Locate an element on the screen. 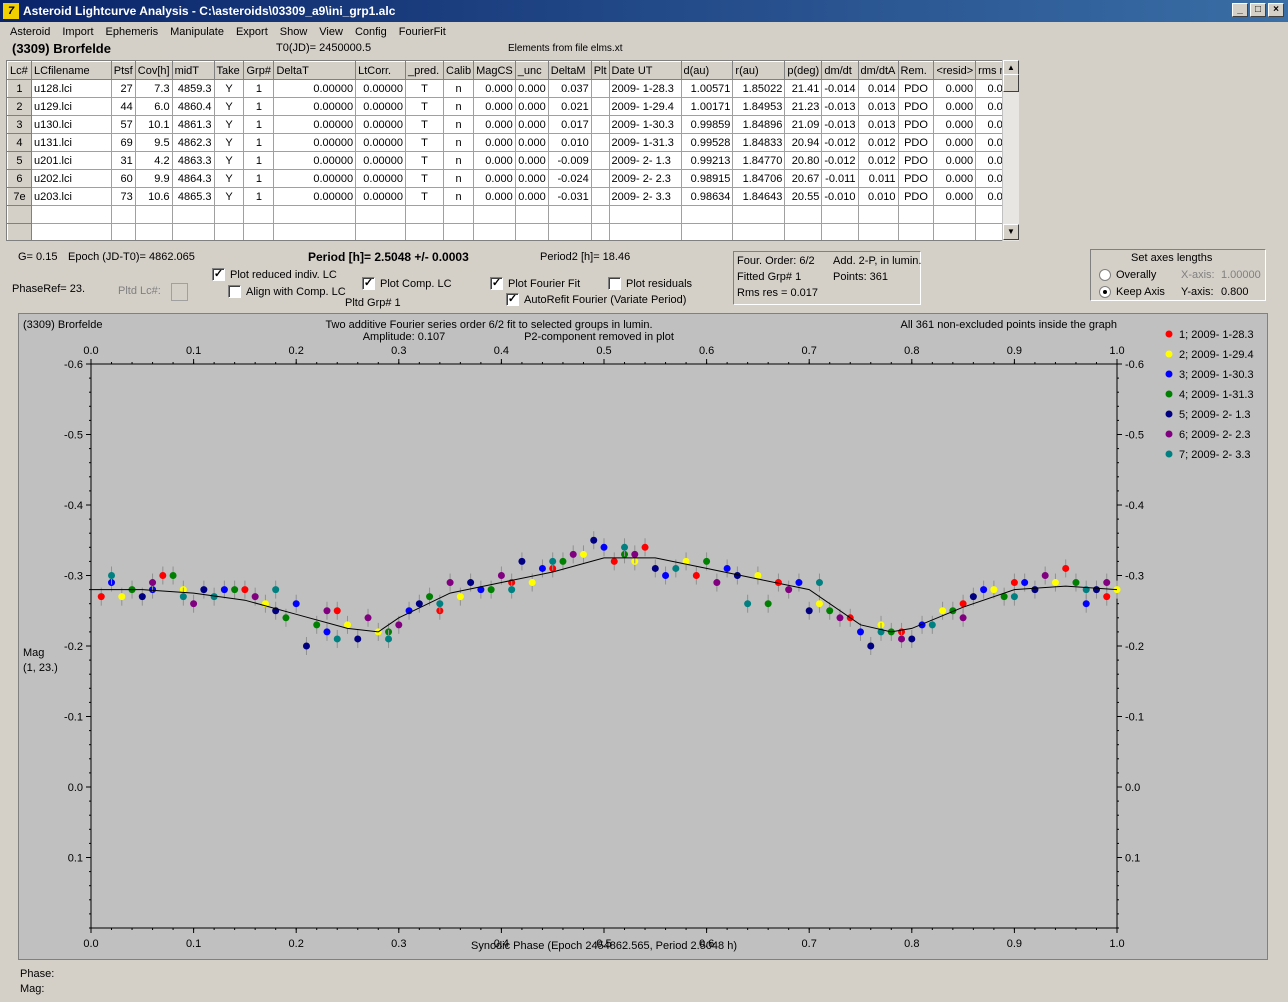  table-cell: 0.013 is located at coordinates (878, 106).